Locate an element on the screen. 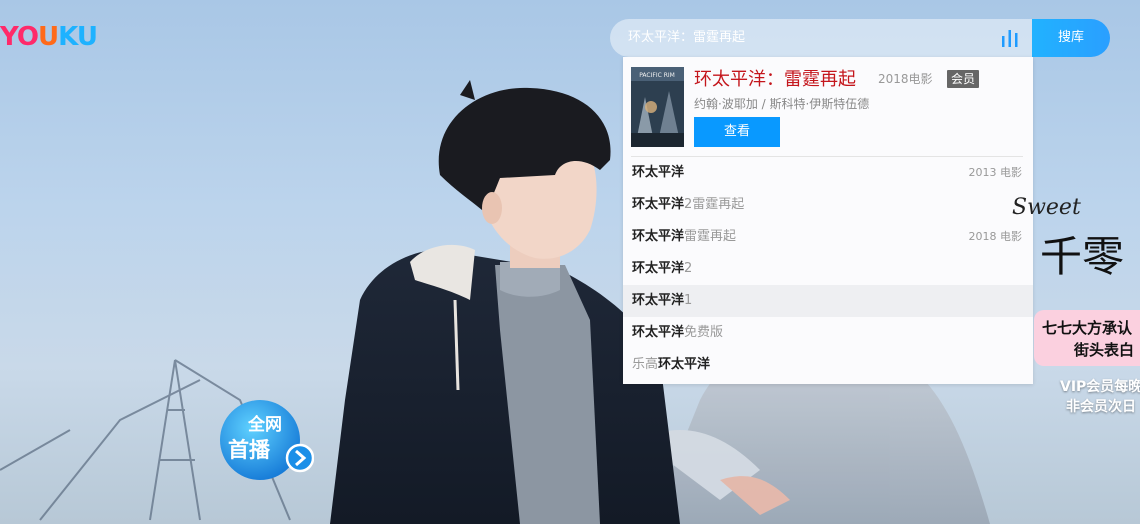 This screenshot has height=524, width=1140. search-input: 环太平洋：雷霆再起 is located at coordinates (821, 38).